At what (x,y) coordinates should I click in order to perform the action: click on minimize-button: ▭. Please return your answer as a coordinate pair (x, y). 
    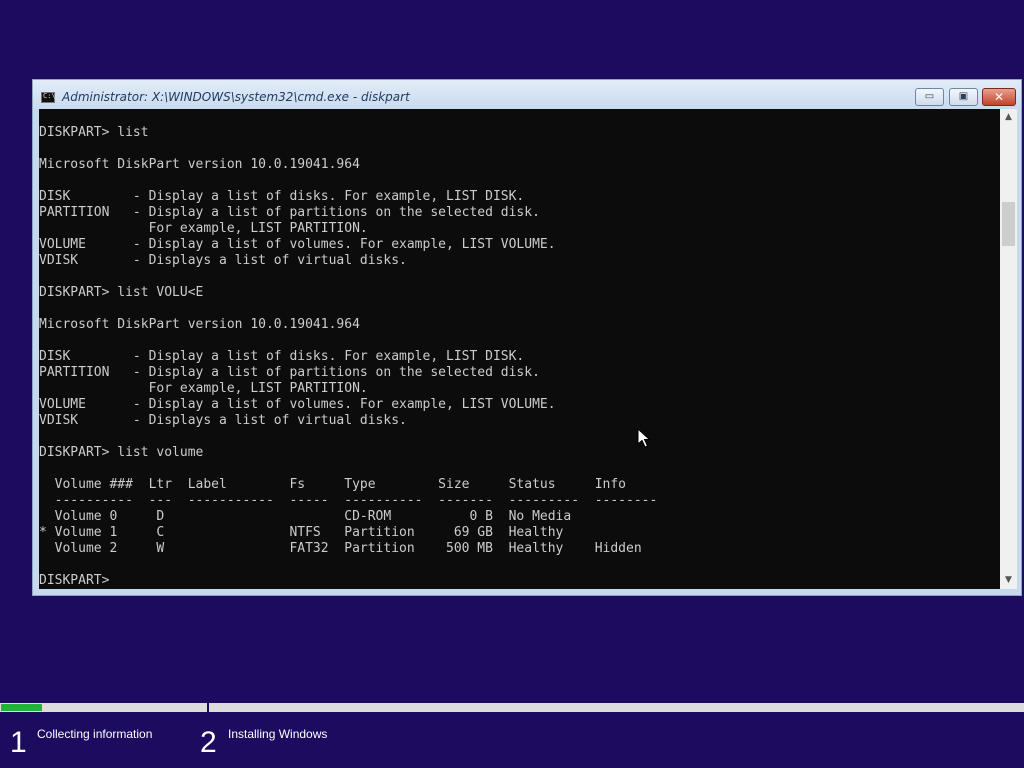
    Looking at the image, I should click on (929, 97).